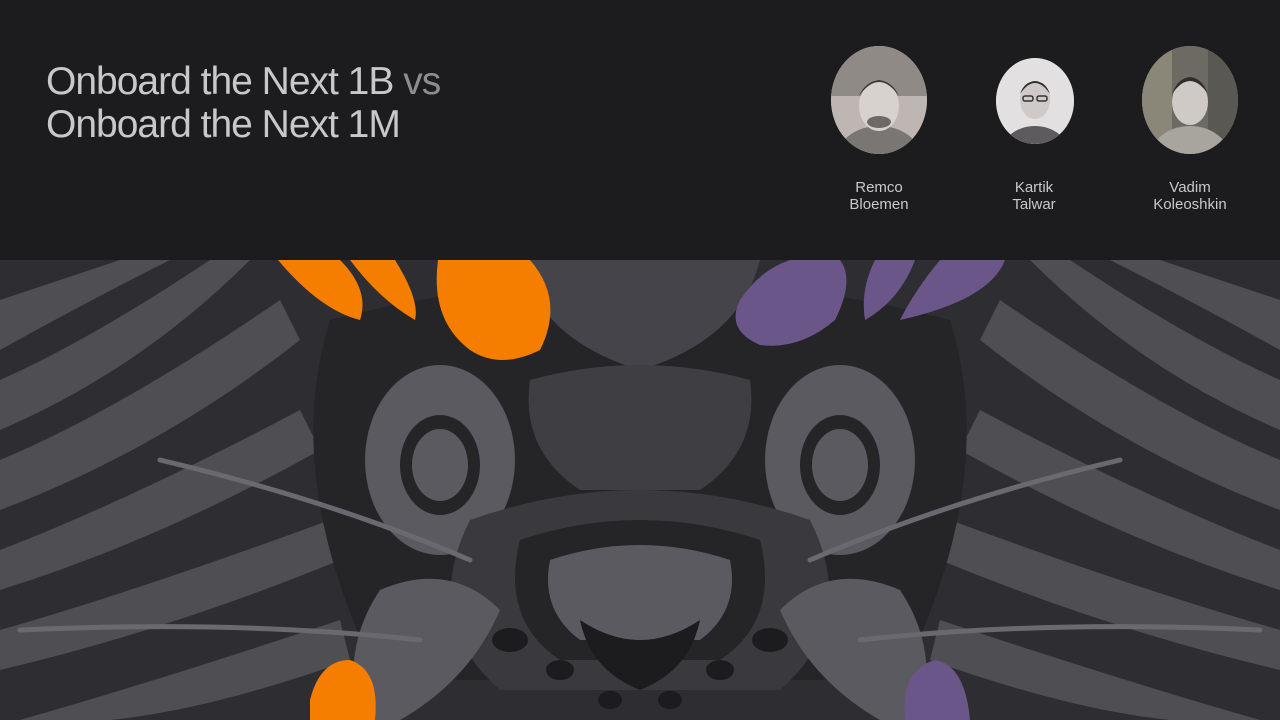 The image size is (1280, 720). Describe the element at coordinates (223, 124) in the screenshot. I see `title-line2: Onboard the Next 1M` at that location.